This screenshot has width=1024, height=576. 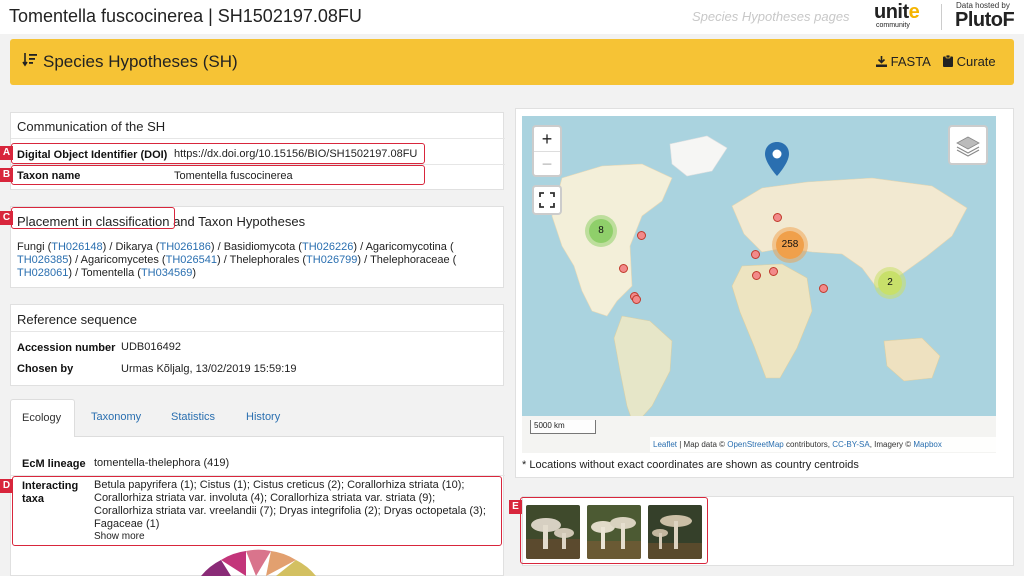 I want to click on layers-icon, so click(x=968, y=146).